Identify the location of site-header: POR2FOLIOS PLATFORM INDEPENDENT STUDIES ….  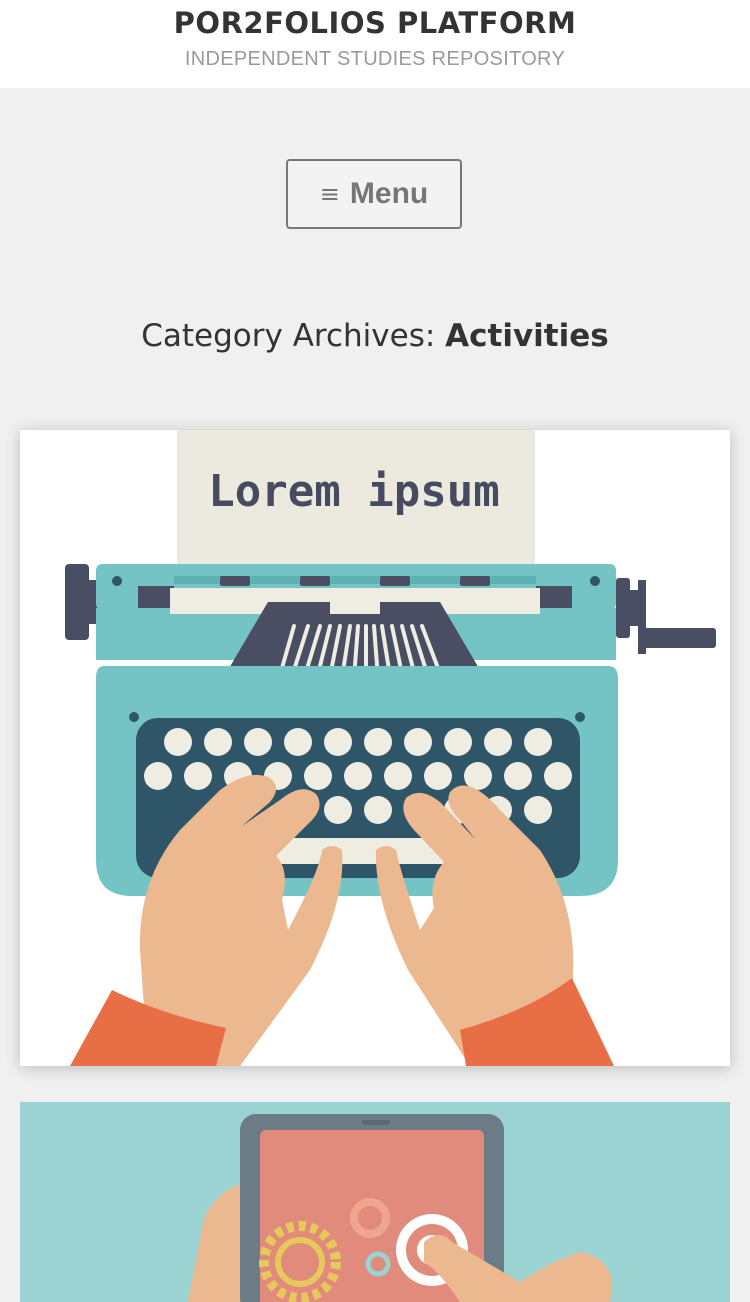
(375, 44).